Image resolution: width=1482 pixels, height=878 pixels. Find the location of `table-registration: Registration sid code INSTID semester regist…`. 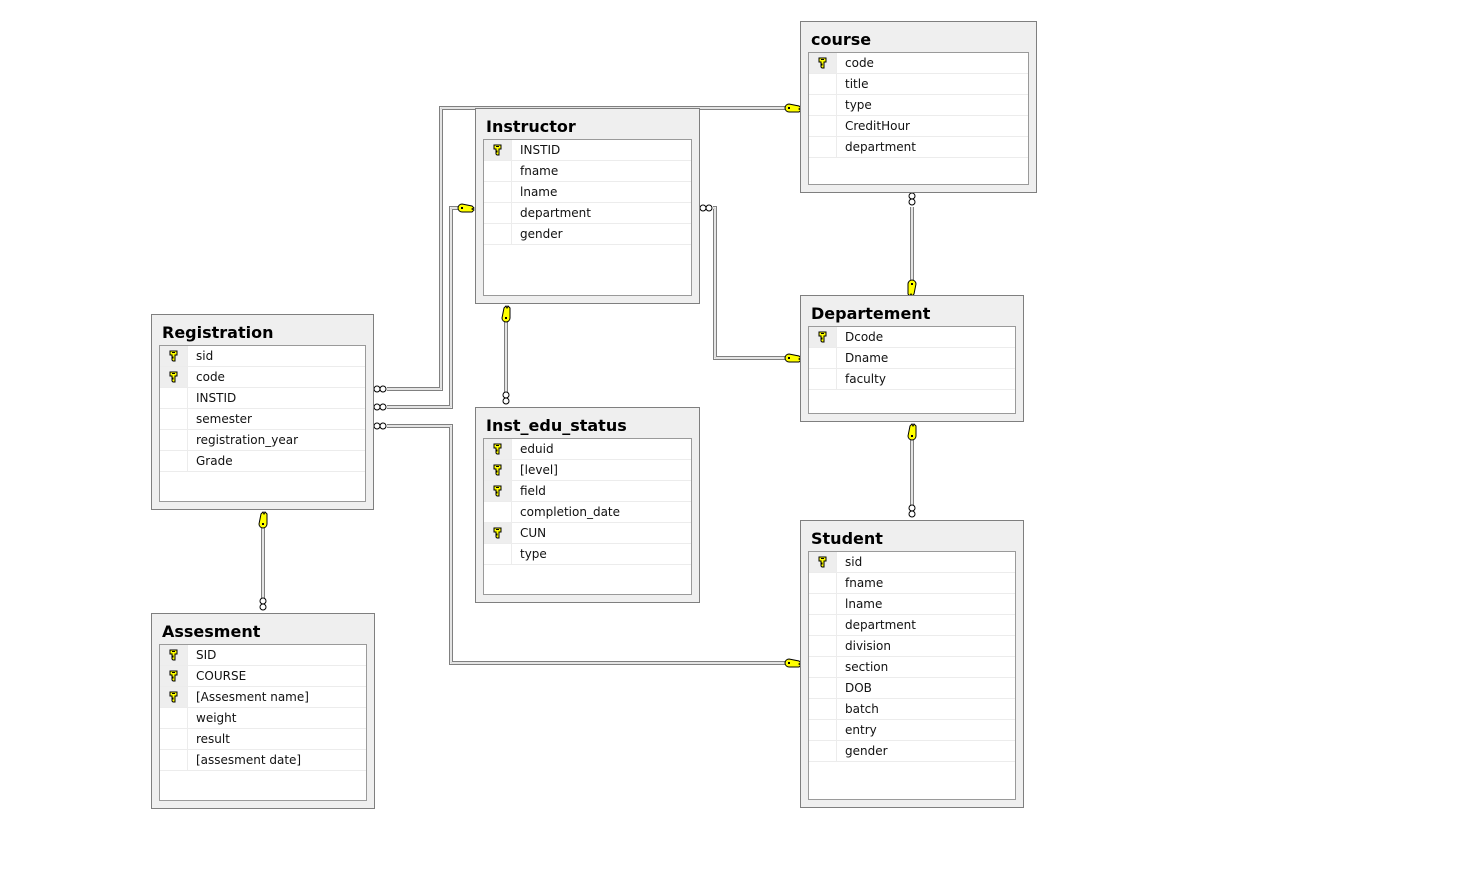

table-registration: Registration sid code INSTID semester regist… is located at coordinates (262, 412).